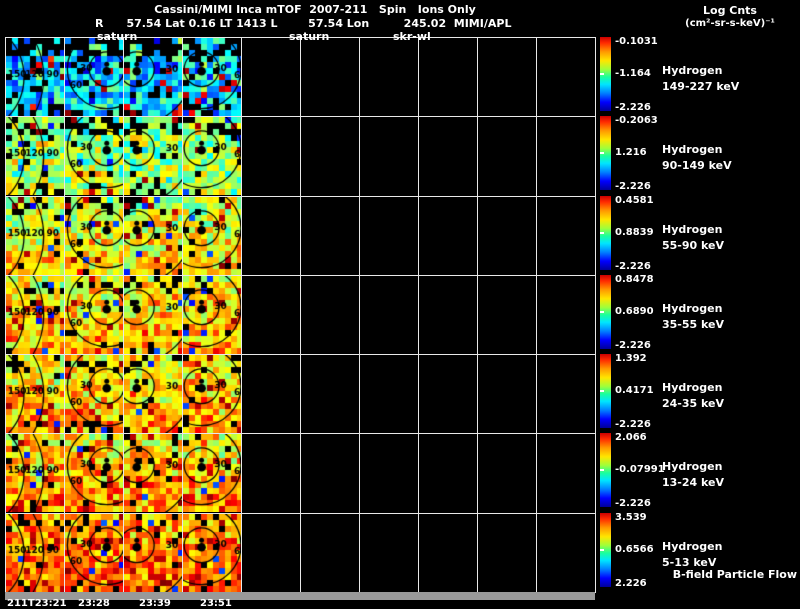  Describe the element at coordinates (412, 36) in the screenshot. I see `event-marker-label: skr-wl` at that location.